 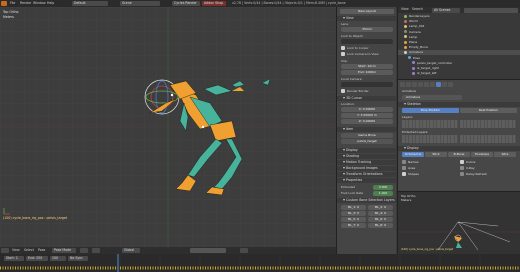 What do you see at coordinates (367, 135) in the screenshot?
I see `item-name-field: Game Bone` at bounding box center [367, 135].